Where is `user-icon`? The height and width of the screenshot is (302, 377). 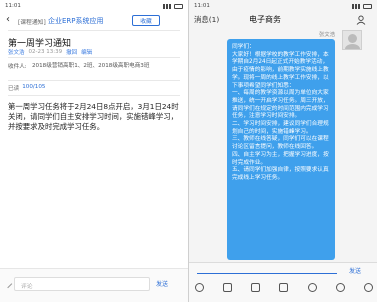
user-icon is located at coordinates (361, 20).